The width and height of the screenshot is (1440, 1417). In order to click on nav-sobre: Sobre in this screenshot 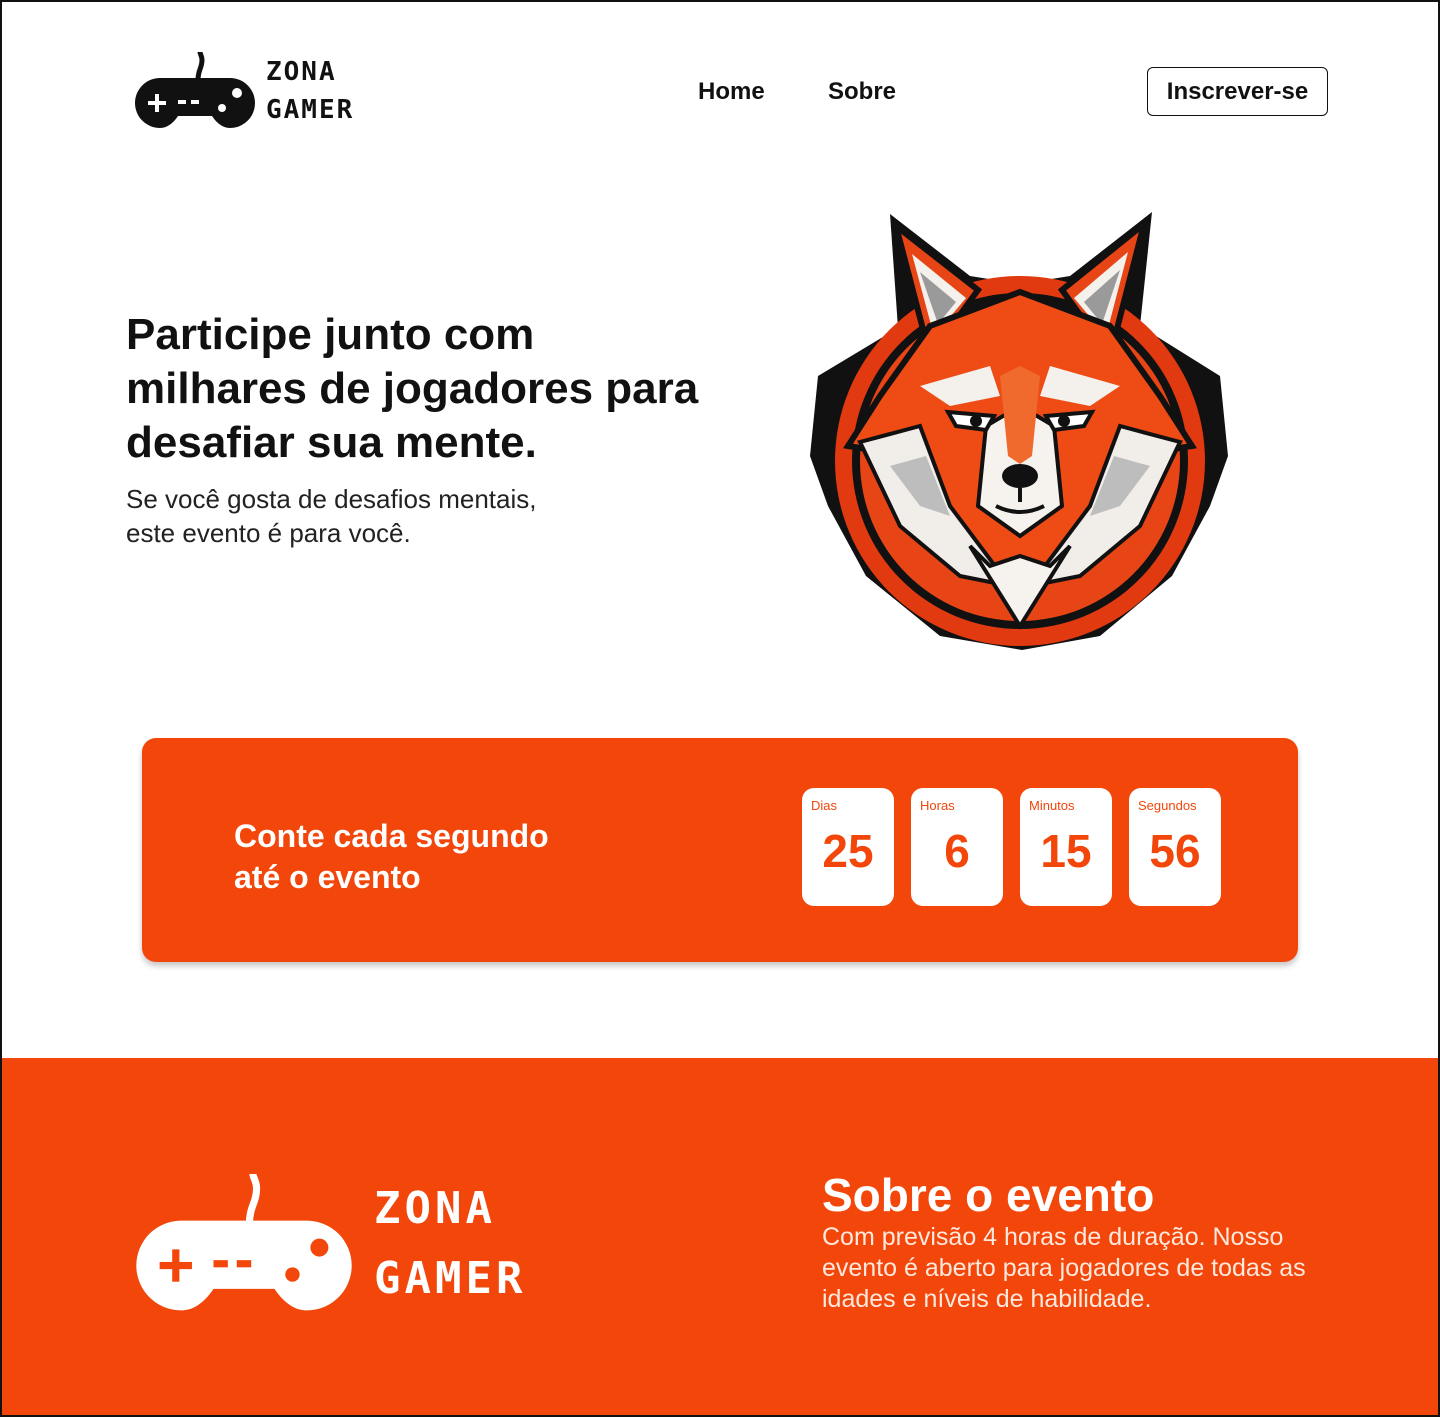, I will do `click(862, 92)`.